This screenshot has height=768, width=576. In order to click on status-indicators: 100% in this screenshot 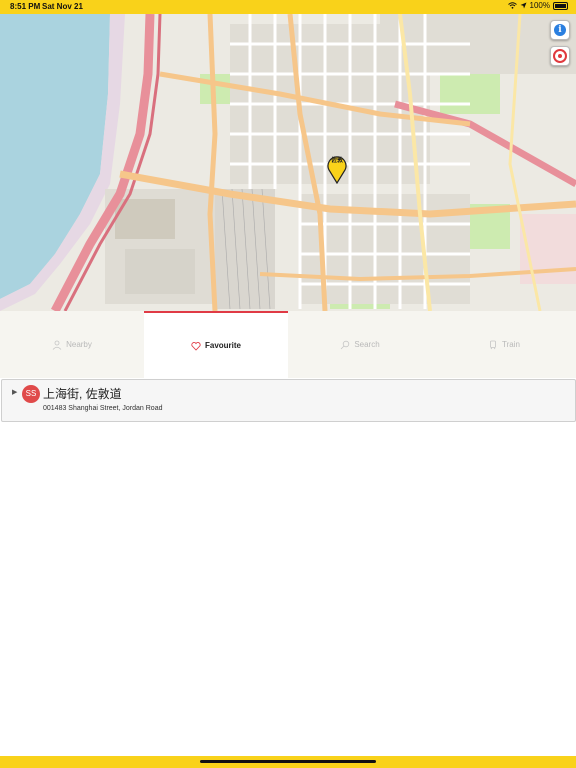, I will do `click(537, 5)`.